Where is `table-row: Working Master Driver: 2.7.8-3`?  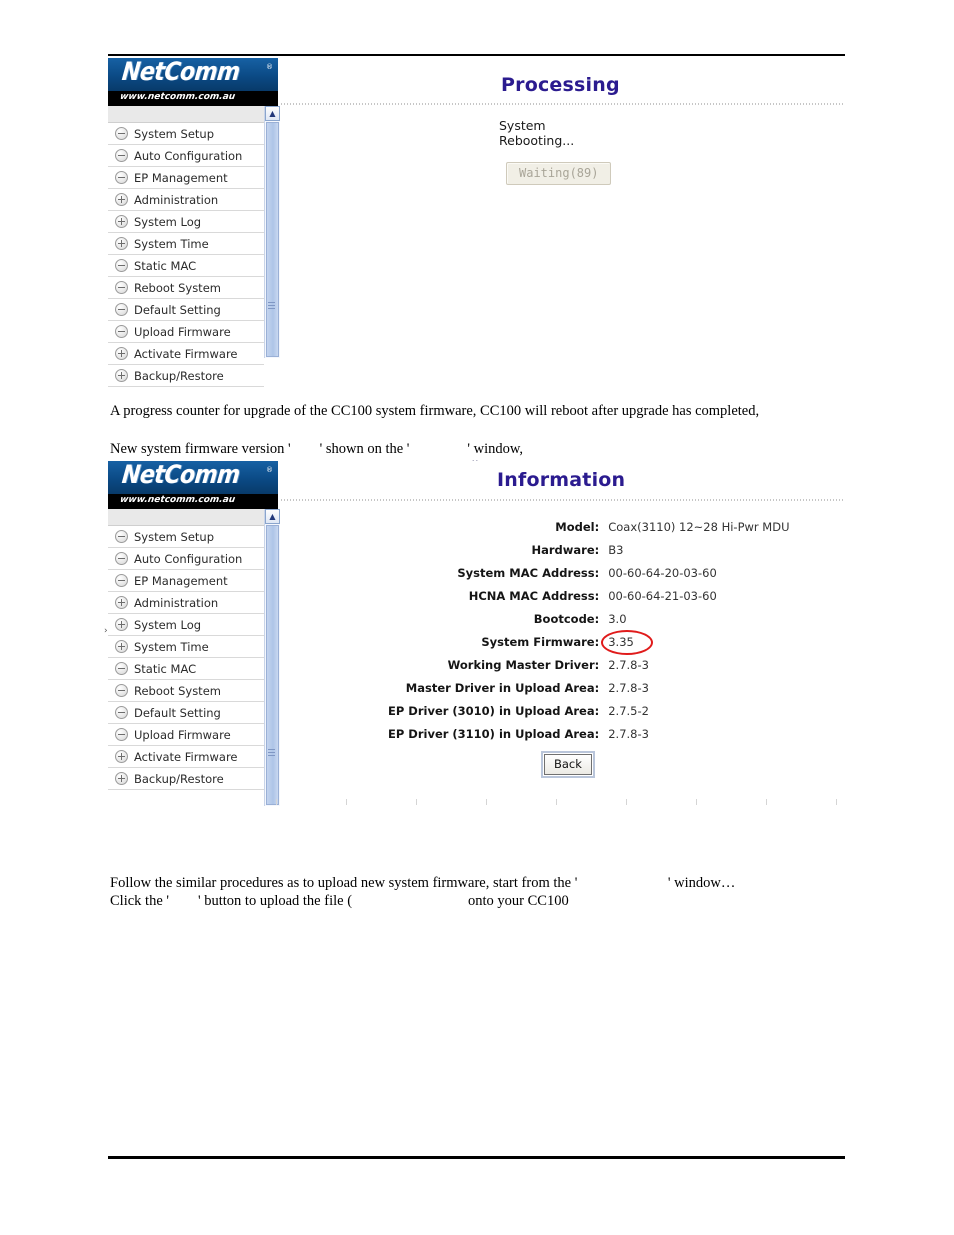
table-row: Working Master Driver: 2.7.8-3 is located at coordinates (589, 664).